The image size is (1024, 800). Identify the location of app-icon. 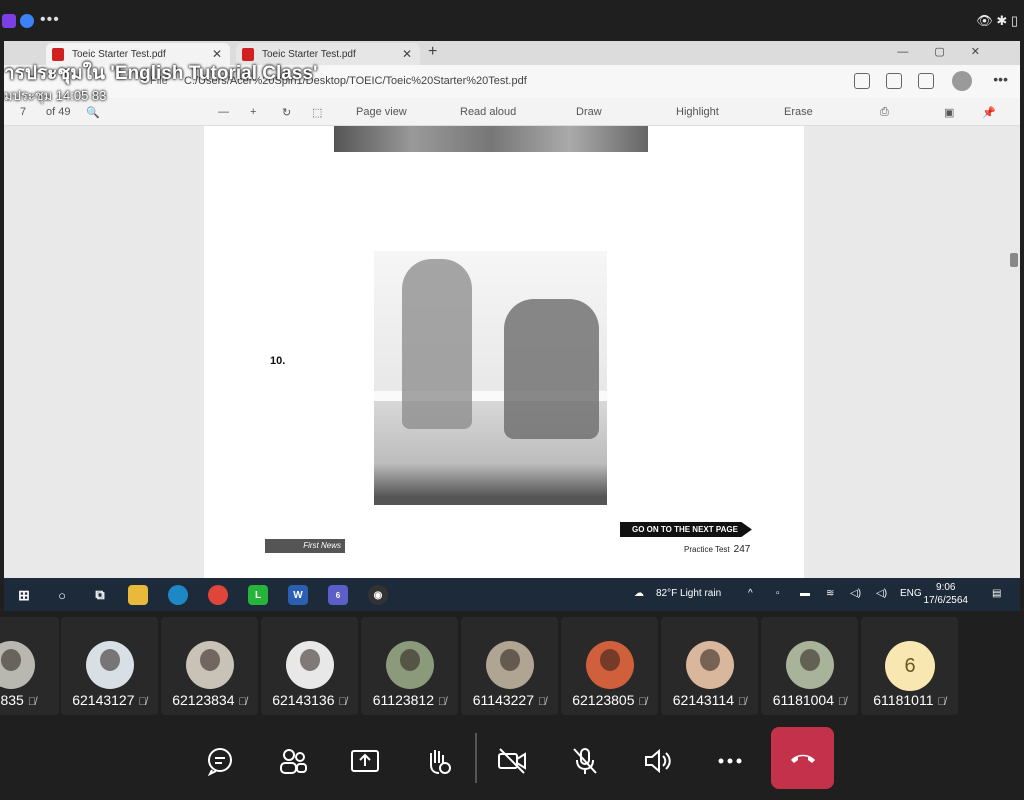
(9, 21).